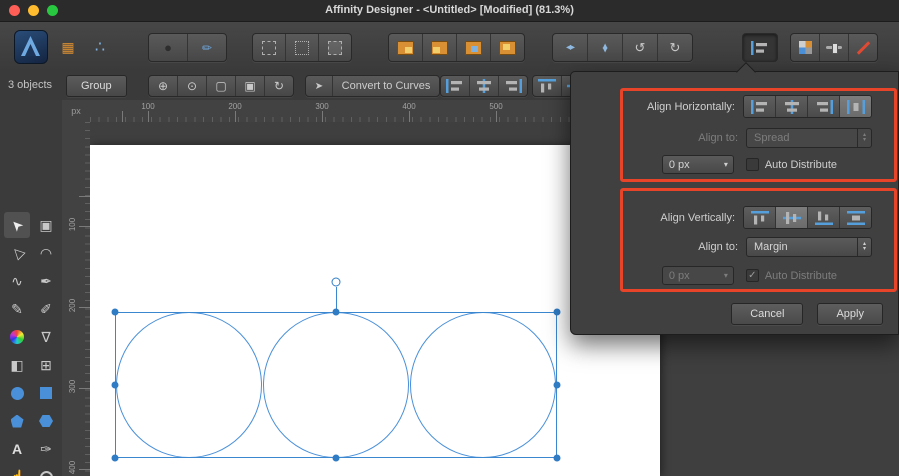 This screenshot has width=899, height=476. What do you see at coordinates (570, 47) in the screenshot?
I see `flip-horizontal-button: ◂▸` at bounding box center [570, 47].